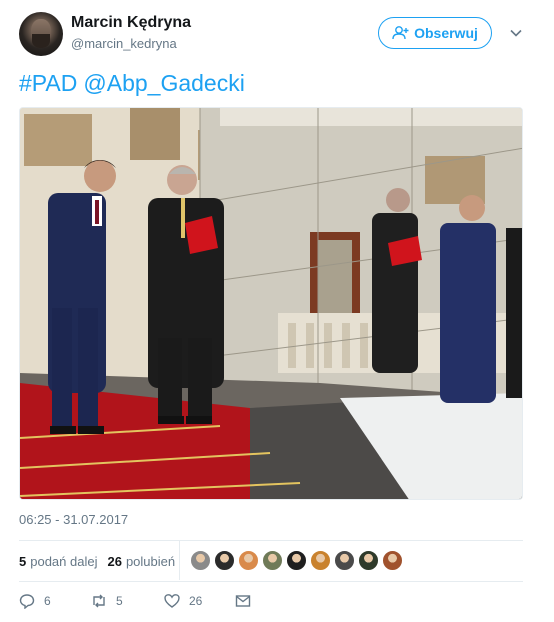 This screenshot has width=554, height=622. What do you see at coordinates (27, 601) in the screenshot?
I see `reply-icon` at bounding box center [27, 601].